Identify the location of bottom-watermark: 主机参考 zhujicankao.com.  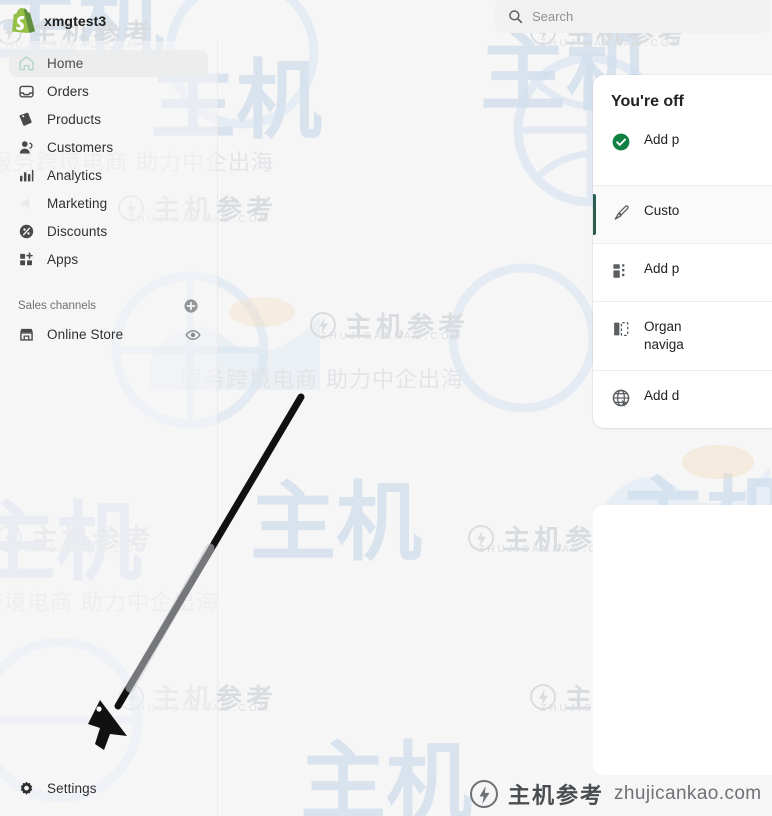
(616, 794).